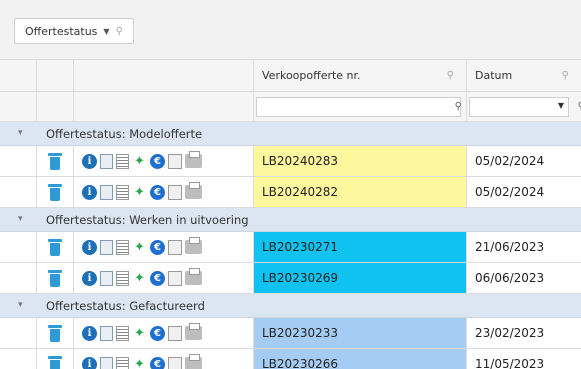  I want to click on nr-filter-input, so click(358, 106).